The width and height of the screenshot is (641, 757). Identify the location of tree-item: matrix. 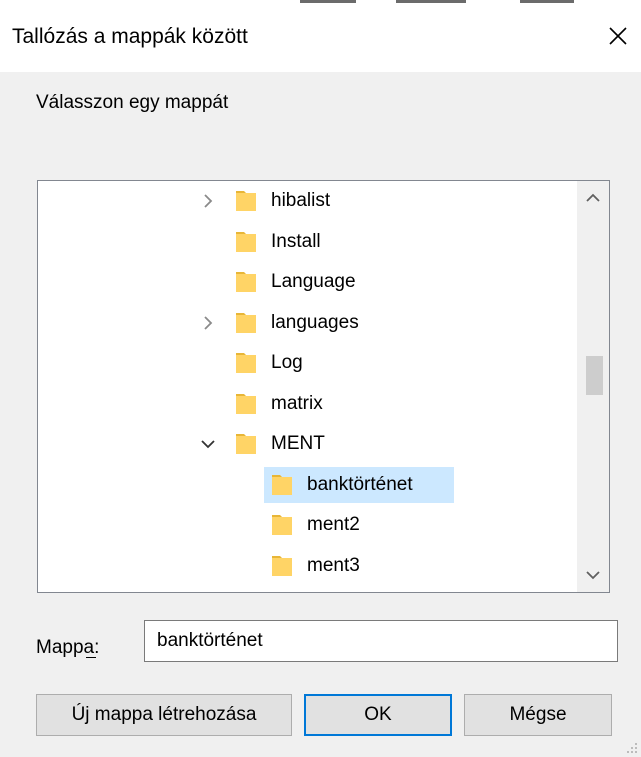
(310, 404).